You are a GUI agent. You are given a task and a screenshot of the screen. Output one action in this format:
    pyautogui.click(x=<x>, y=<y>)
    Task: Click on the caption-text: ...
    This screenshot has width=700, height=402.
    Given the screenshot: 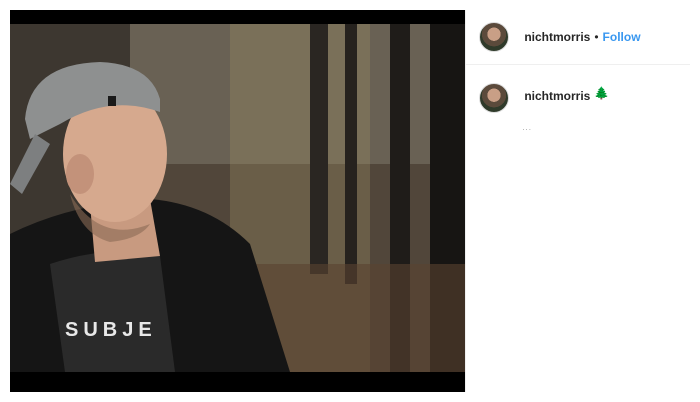 What is the action you would take?
    pyautogui.click(x=527, y=127)
    